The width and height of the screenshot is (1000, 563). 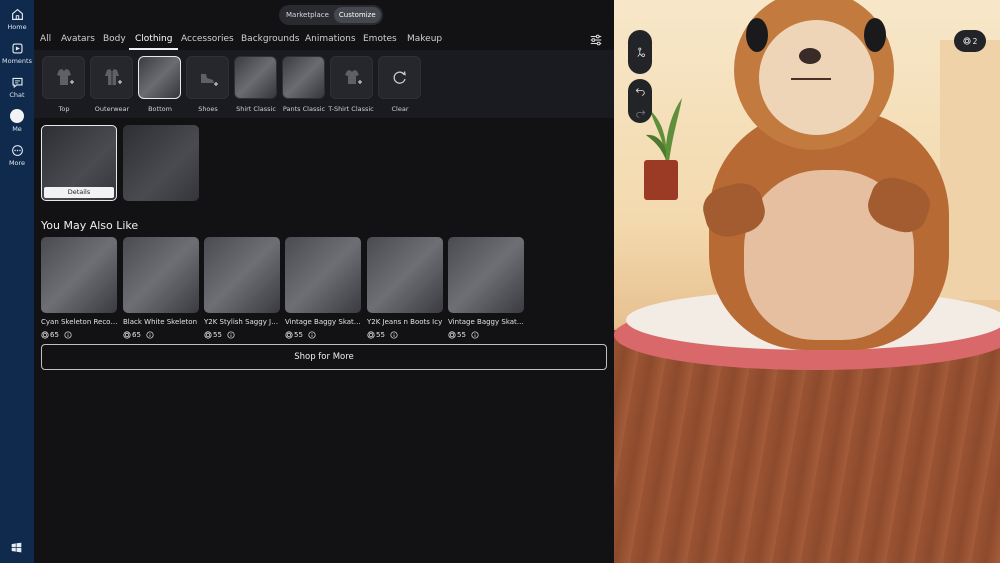 What do you see at coordinates (17, 116) in the screenshot?
I see `avatar-icon` at bounding box center [17, 116].